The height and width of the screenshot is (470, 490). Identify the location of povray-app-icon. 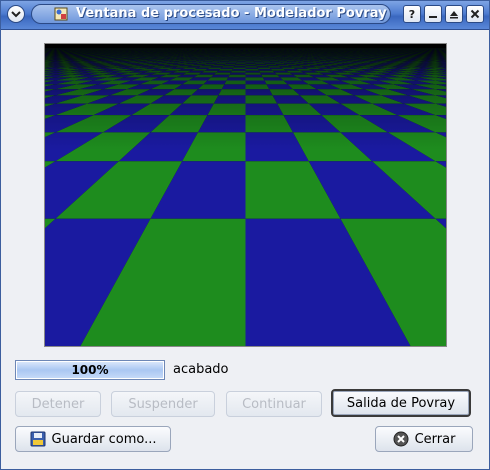
(61, 14).